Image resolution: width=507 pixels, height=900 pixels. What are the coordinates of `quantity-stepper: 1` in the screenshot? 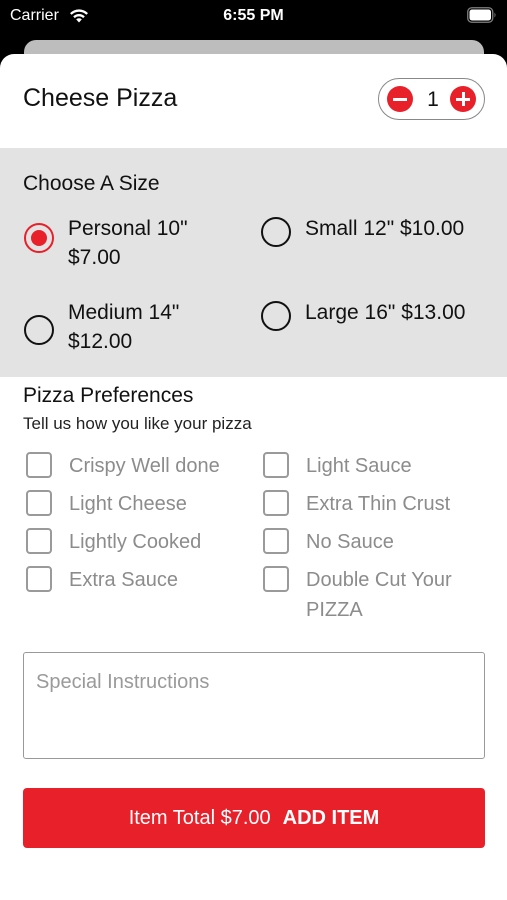 It's located at (431, 99).